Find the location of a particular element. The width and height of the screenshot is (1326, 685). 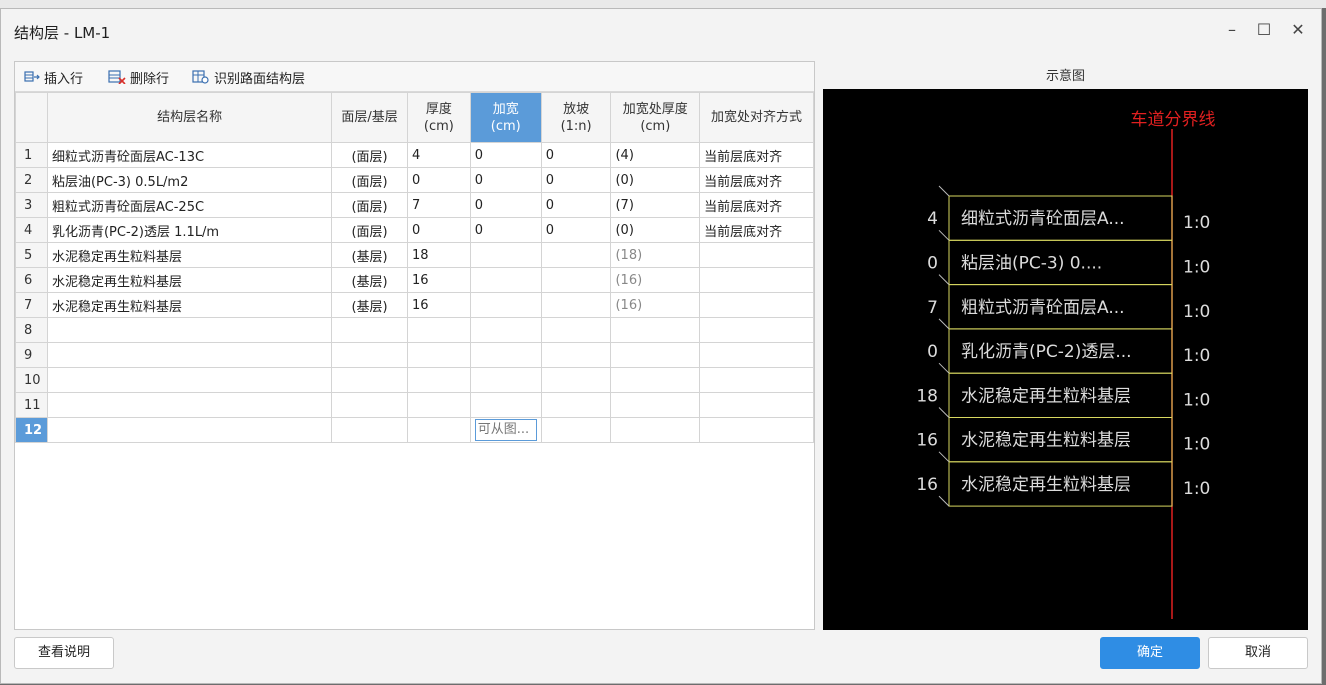

maximize-icon: ☐ is located at coordinates (1264, 30).